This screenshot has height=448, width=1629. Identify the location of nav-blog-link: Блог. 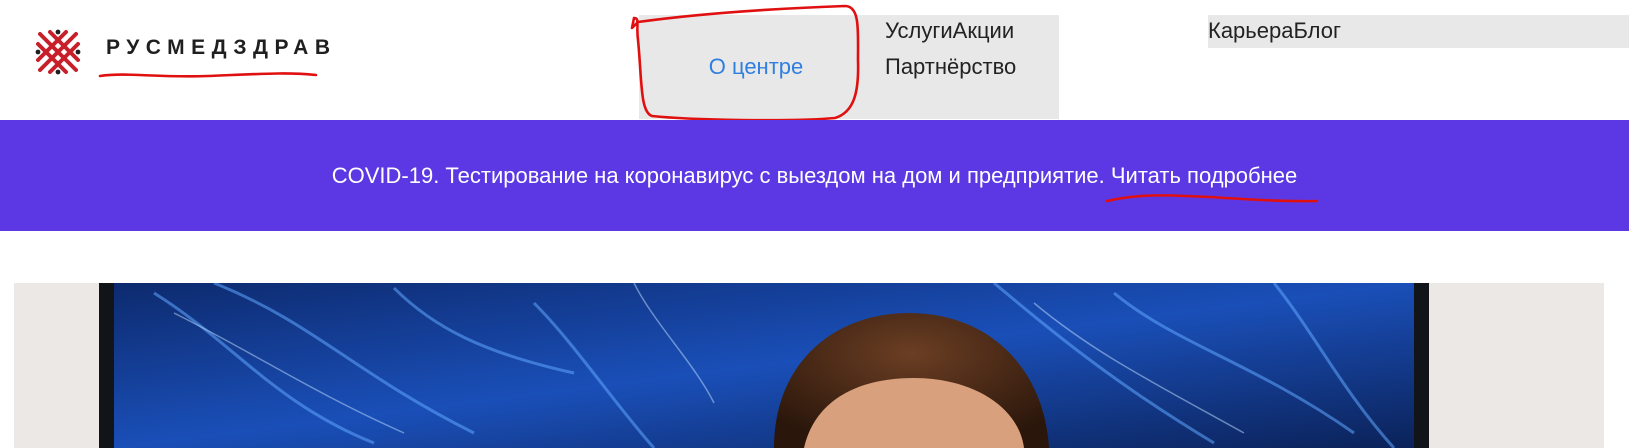
(1317, 30).